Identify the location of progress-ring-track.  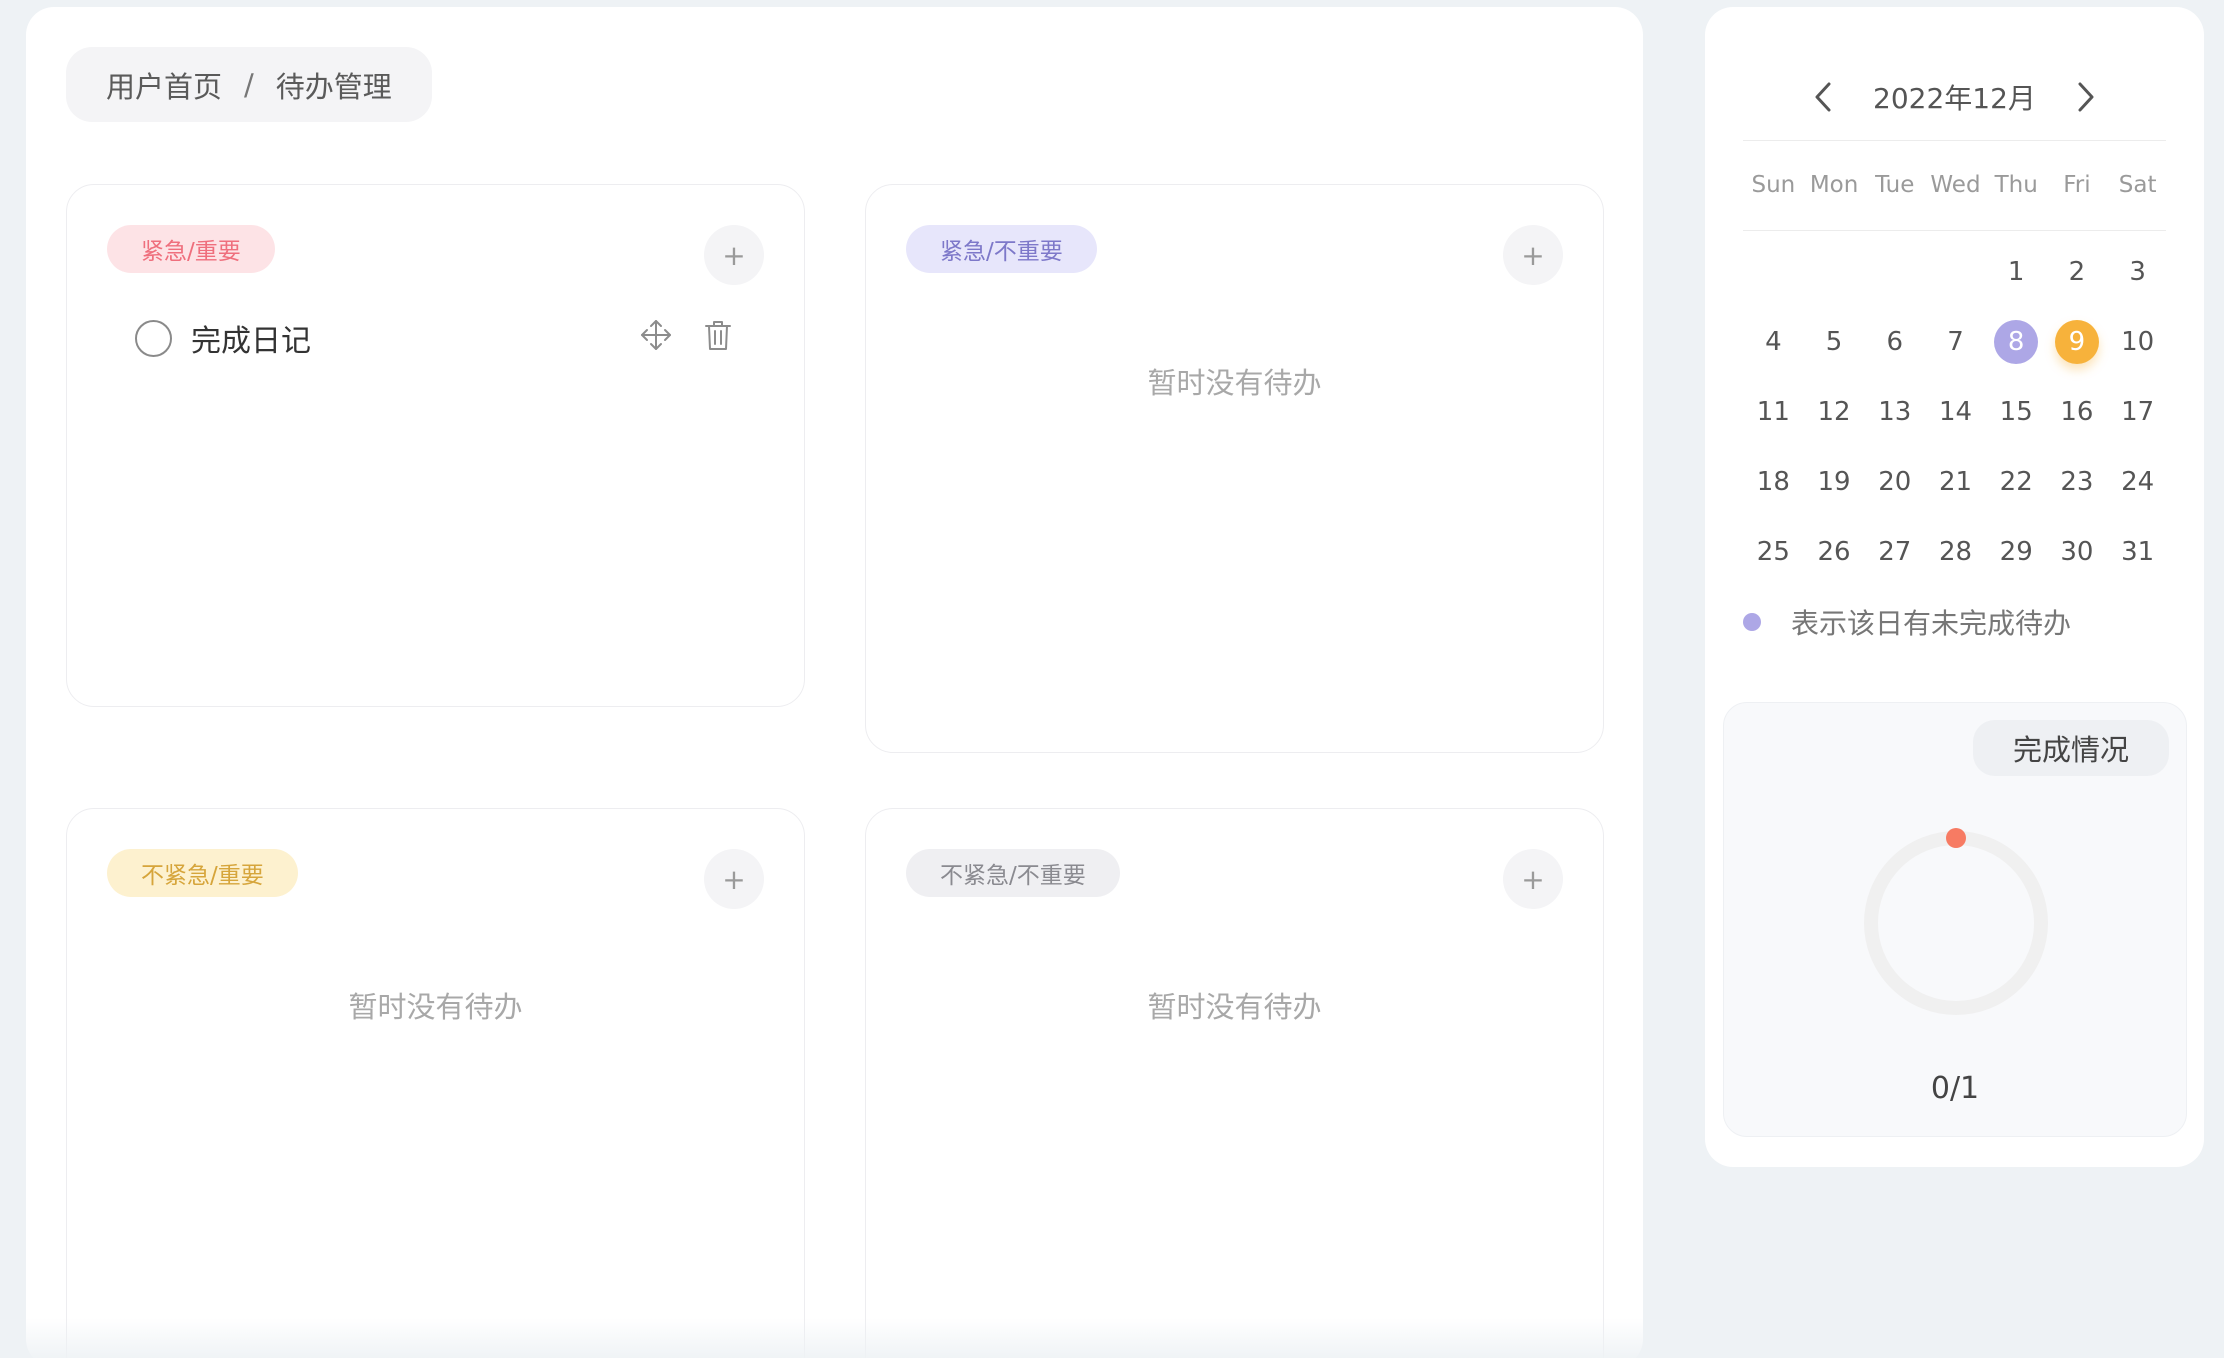
(1956, 923).